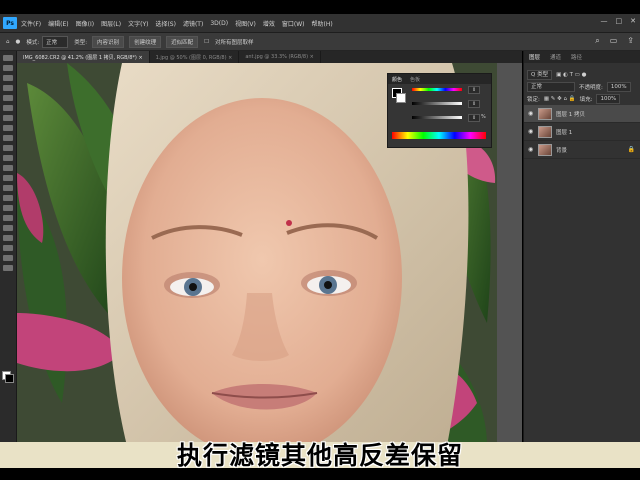  I want to click on menu-image: 图像(I), so click(85, 23).